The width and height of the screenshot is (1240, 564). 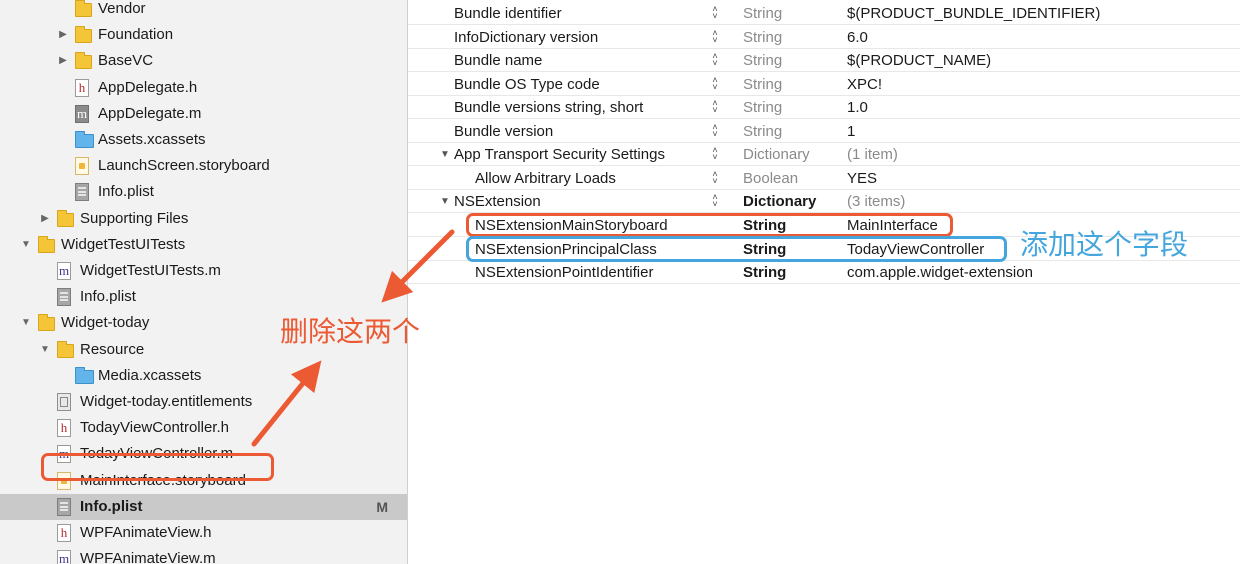 I want to click on arrow-to-storyboard-file, so click(x=286, y=403).